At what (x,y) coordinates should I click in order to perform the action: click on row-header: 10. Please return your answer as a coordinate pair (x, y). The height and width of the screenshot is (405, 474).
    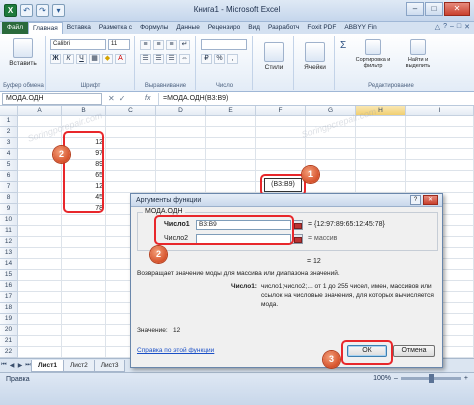
    Looking at the image, I should click on (9, 220).